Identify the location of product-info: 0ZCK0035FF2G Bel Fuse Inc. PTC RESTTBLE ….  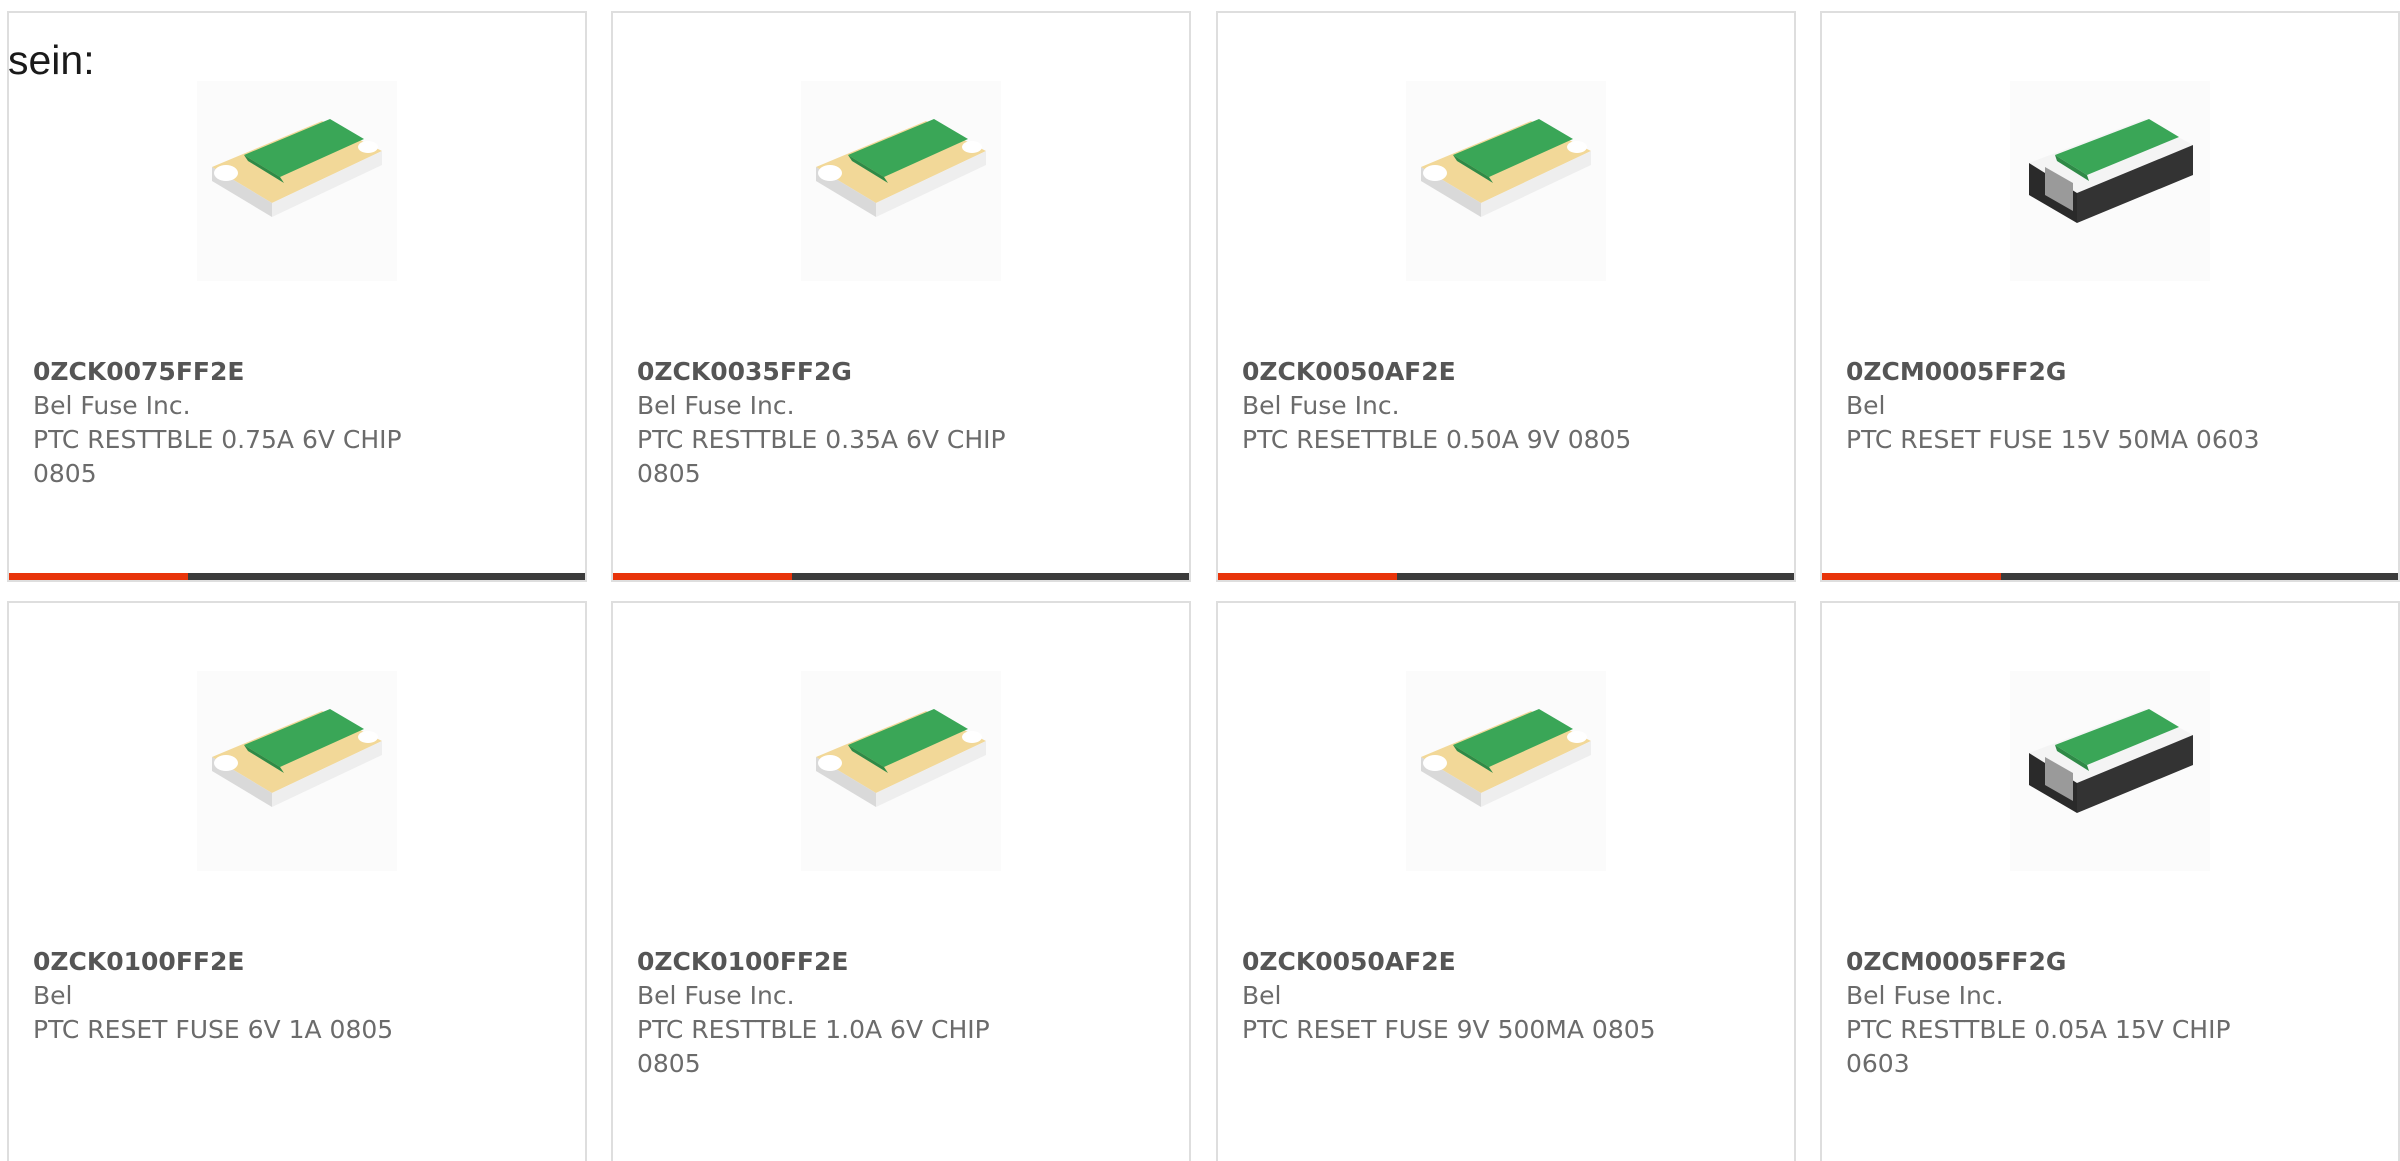
(847, 423).